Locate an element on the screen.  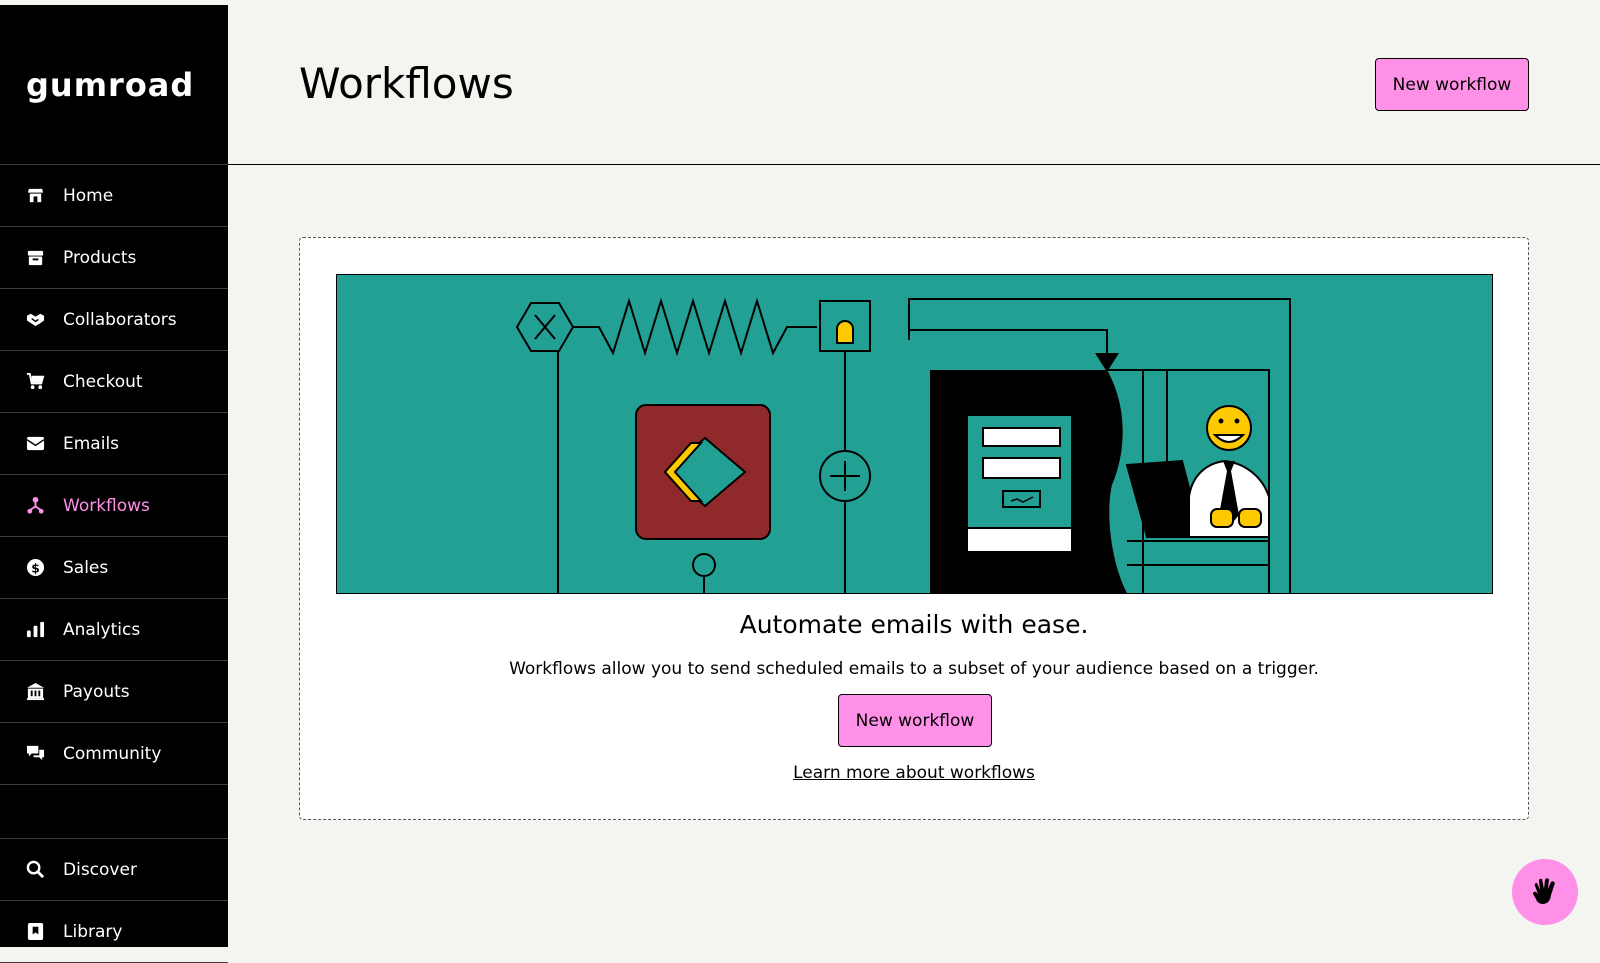
page-title: Workflows is located at coordinates (406, 83).